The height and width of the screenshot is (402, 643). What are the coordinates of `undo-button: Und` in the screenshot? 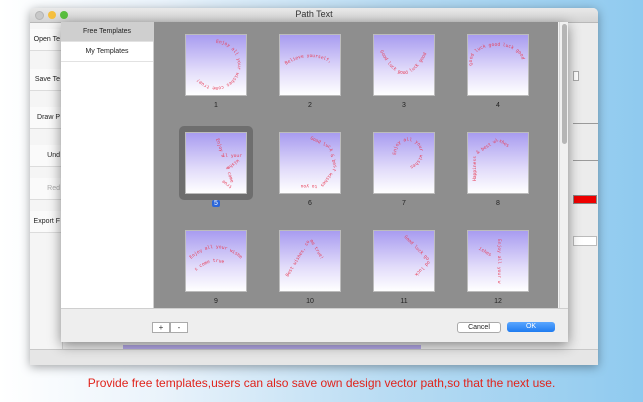 It's located at (46, 156).